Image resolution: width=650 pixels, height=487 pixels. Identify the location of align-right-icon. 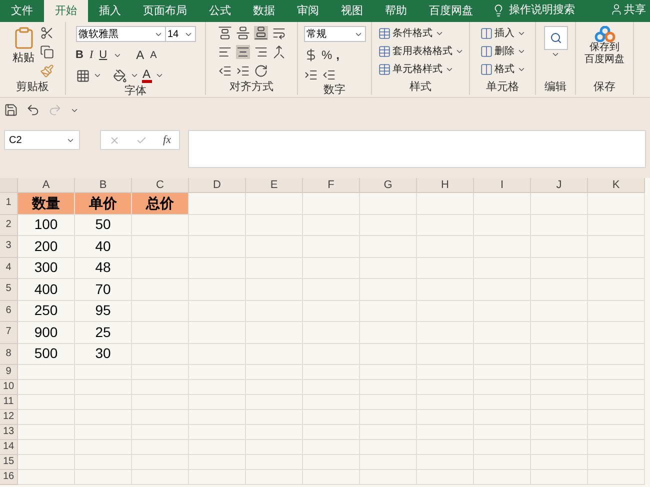
(261, 52).